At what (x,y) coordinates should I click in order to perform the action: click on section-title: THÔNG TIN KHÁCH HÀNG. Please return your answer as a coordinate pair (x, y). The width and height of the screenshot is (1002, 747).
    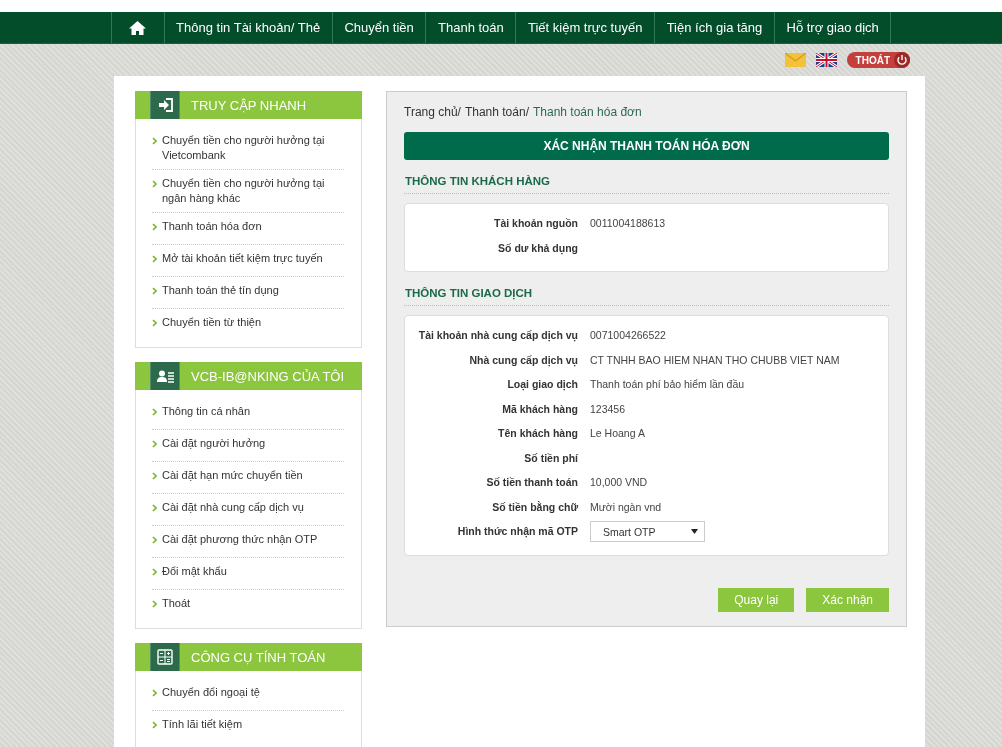
    Looking at the image, I should click on (646, 177).